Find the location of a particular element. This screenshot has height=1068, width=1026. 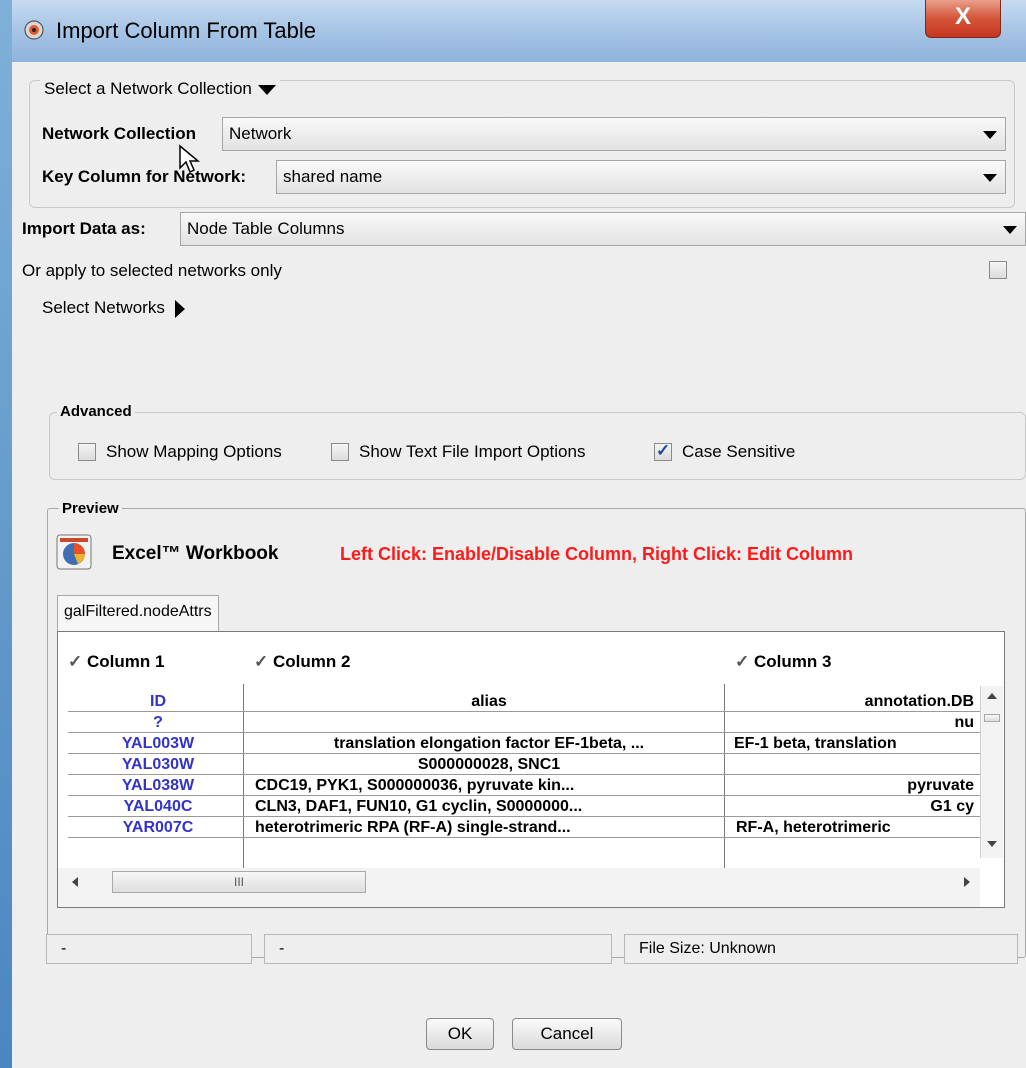

column-3-title: Column 3 is located at coordinates (792, 661).